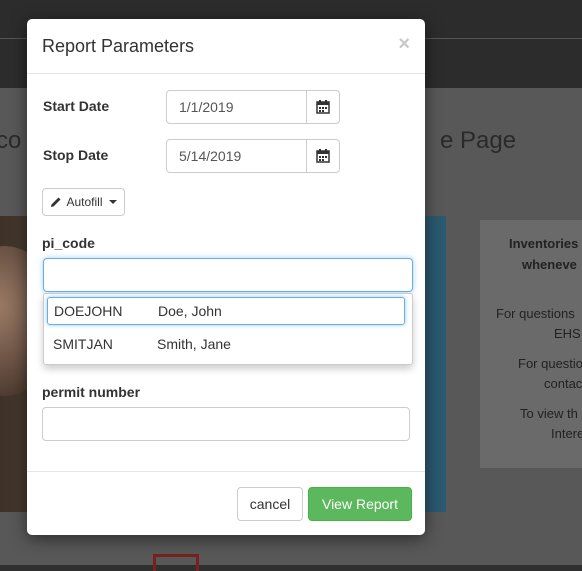 This screenshot has height=571, width=582. What do you see at coordinates (360, 504) in the screenshot?
I see `view-report-button: View Report` at bounding box center [360, 504].